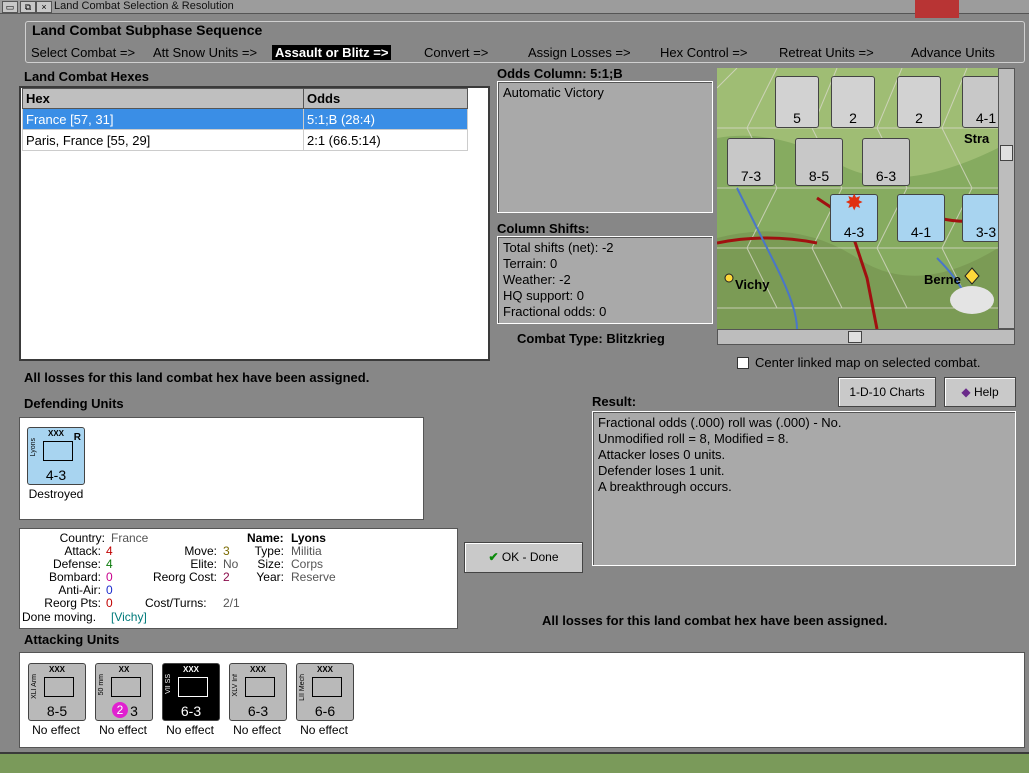 The height and width of the screenshot is (773, 1029). Describe the element at coordinates (203, 564) in the screenshot. I see `elite-label: Elite:` at that location.